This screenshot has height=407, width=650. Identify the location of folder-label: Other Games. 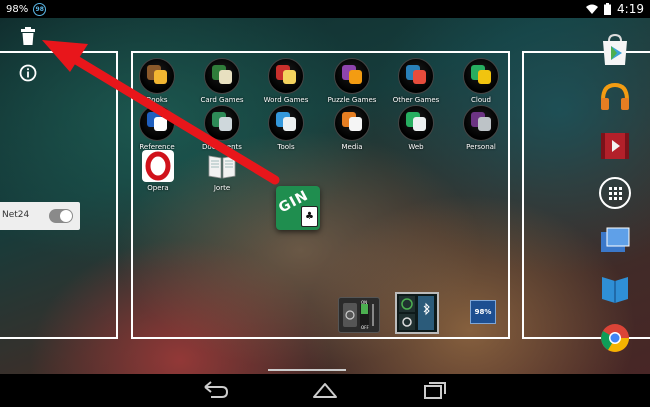
(416, 100).